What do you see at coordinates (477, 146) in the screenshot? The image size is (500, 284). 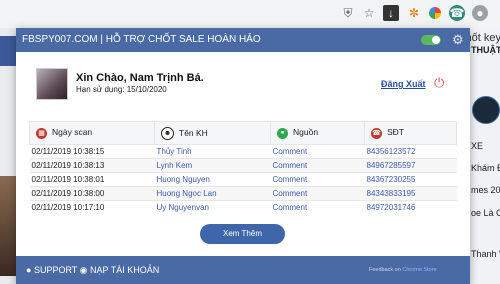 I see `background-text: XE` at bounding box center [477, 146].